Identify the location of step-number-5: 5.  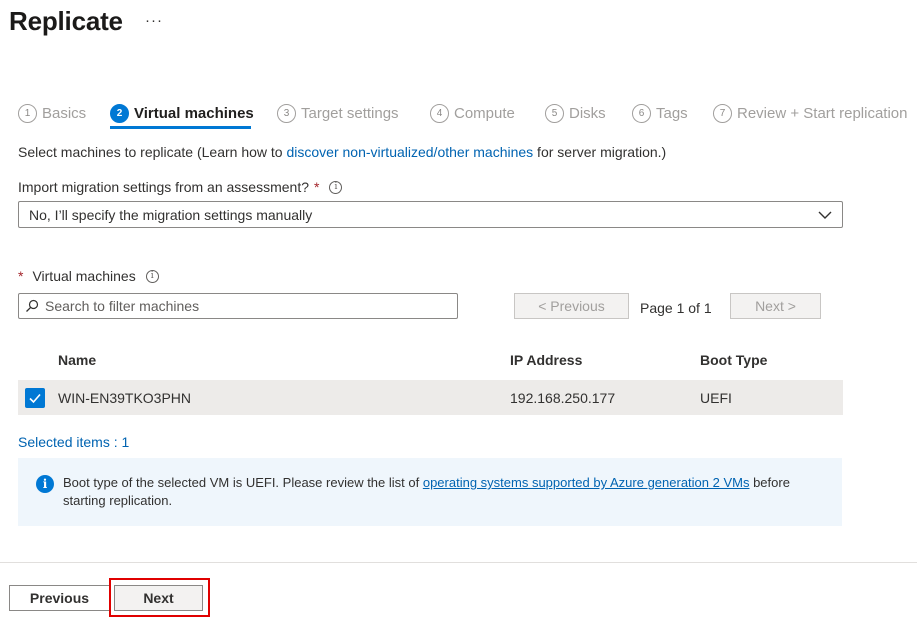
(554, 113).